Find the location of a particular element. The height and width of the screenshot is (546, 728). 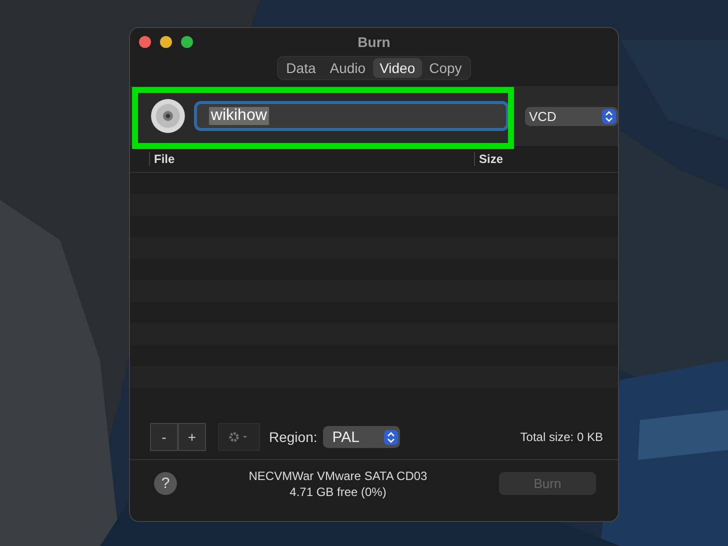

zoom-button is located at coordinates (187, 42).